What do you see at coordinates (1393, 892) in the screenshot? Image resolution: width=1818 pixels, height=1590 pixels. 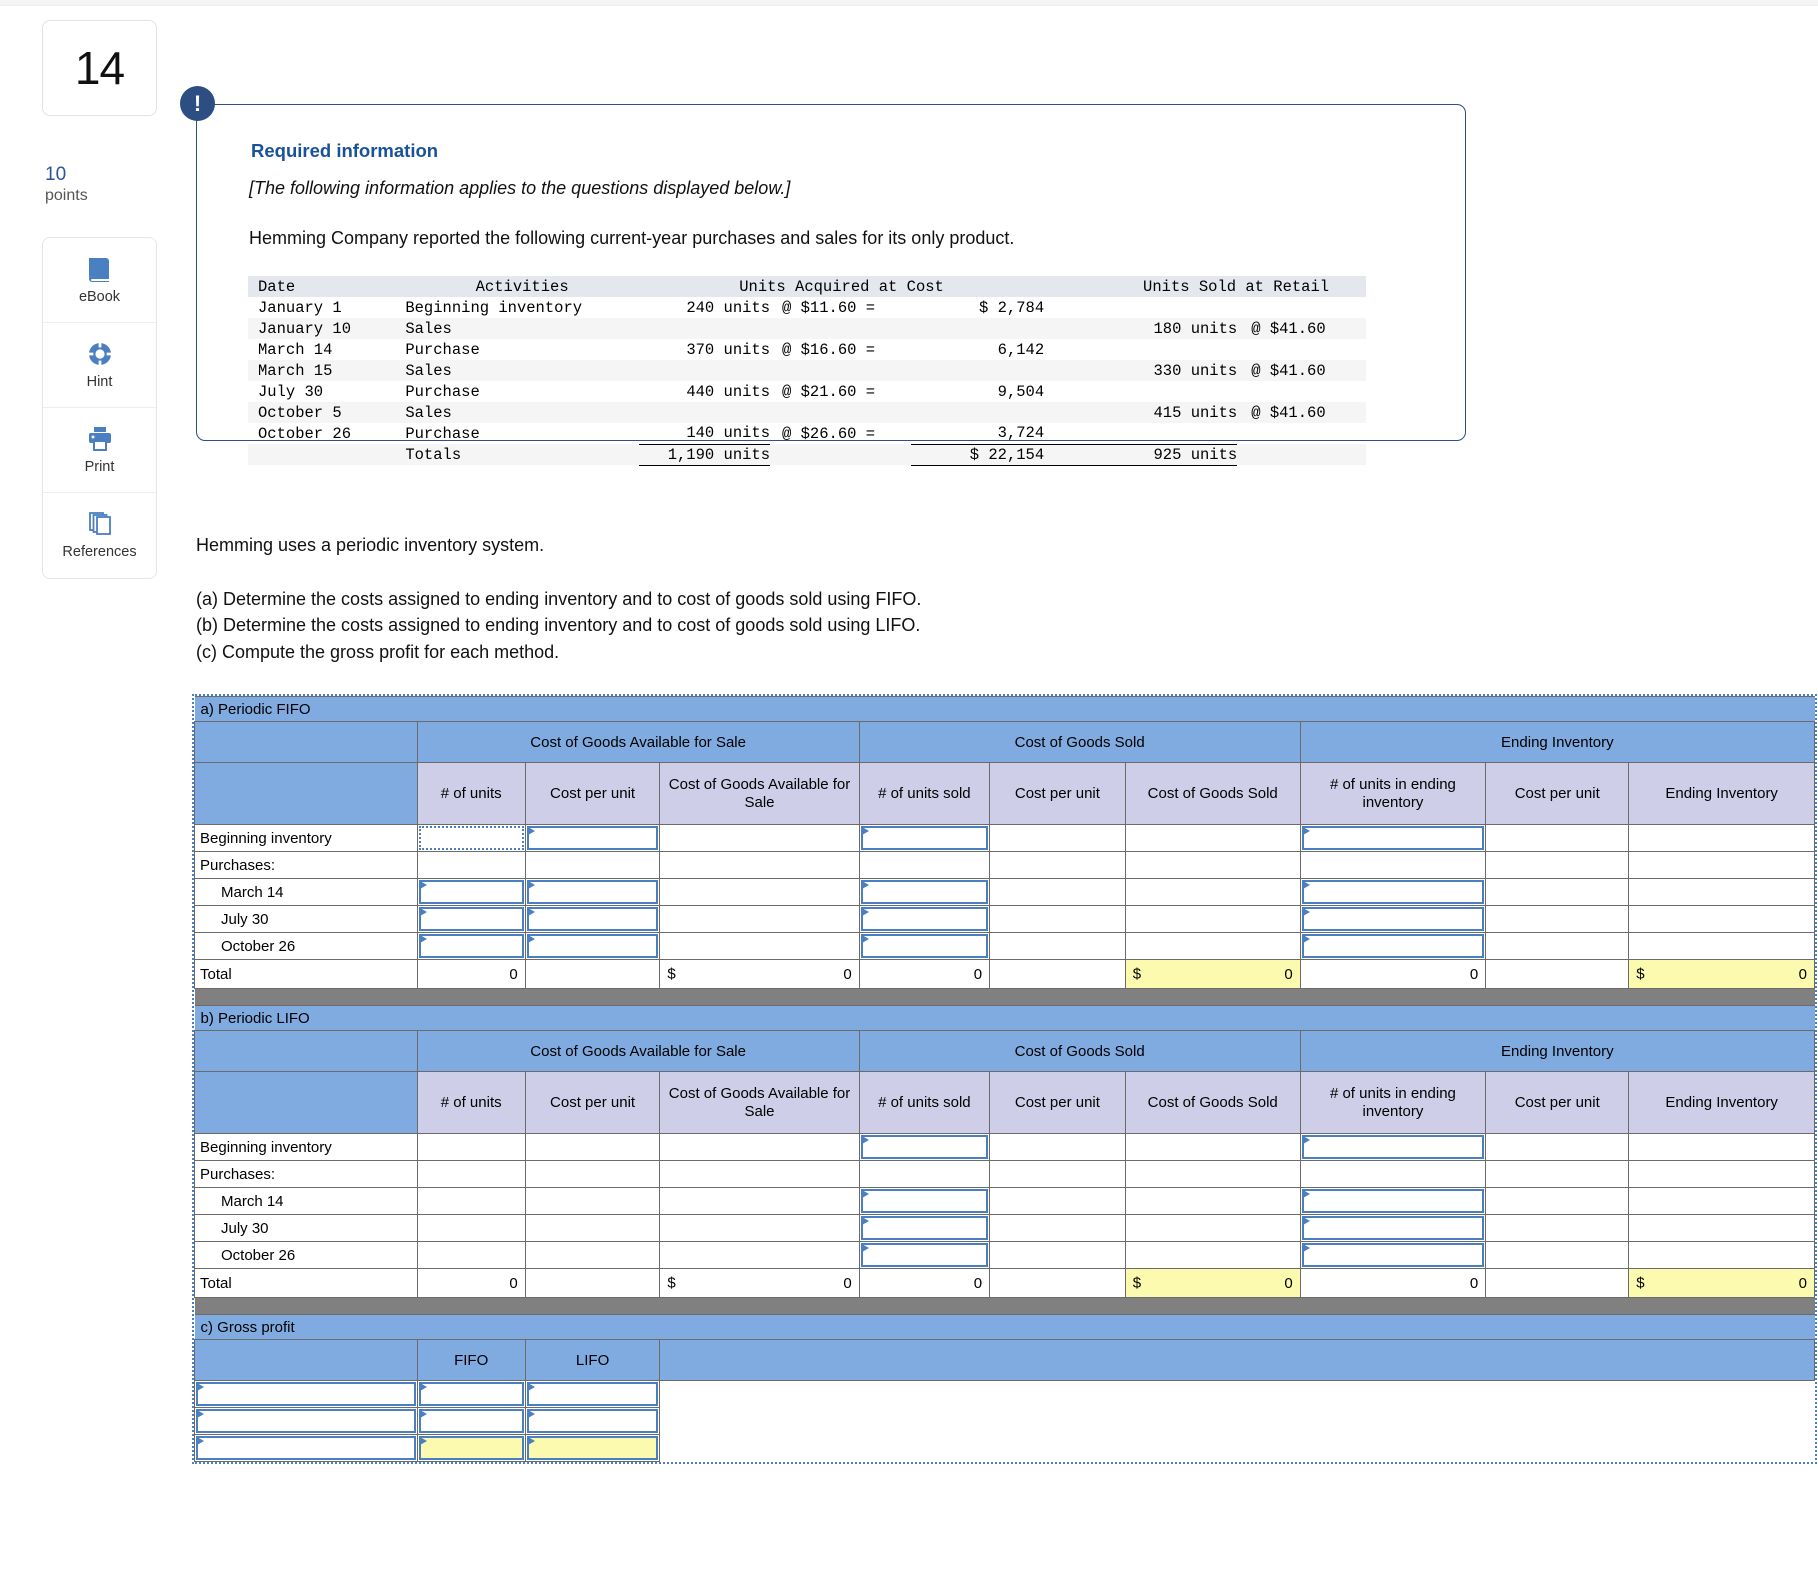 I see `fifo-march-units-ending-input` at bounding box center [1393, 892].